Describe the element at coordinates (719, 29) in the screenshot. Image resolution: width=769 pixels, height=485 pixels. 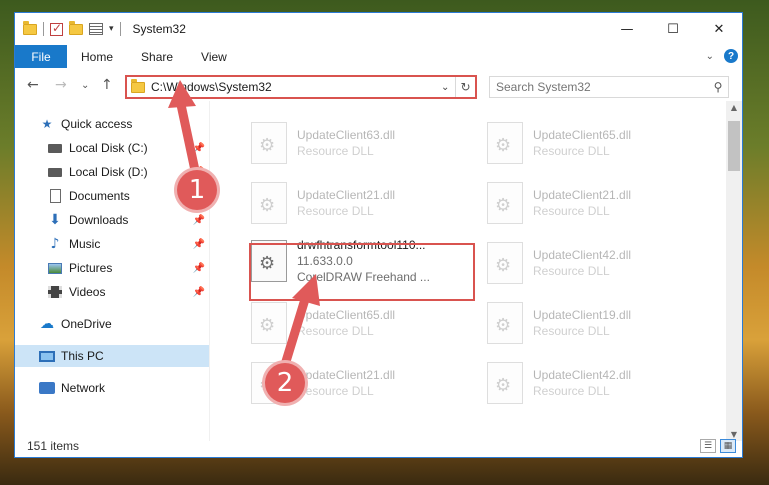
I see `close-button: ✕` at that location.